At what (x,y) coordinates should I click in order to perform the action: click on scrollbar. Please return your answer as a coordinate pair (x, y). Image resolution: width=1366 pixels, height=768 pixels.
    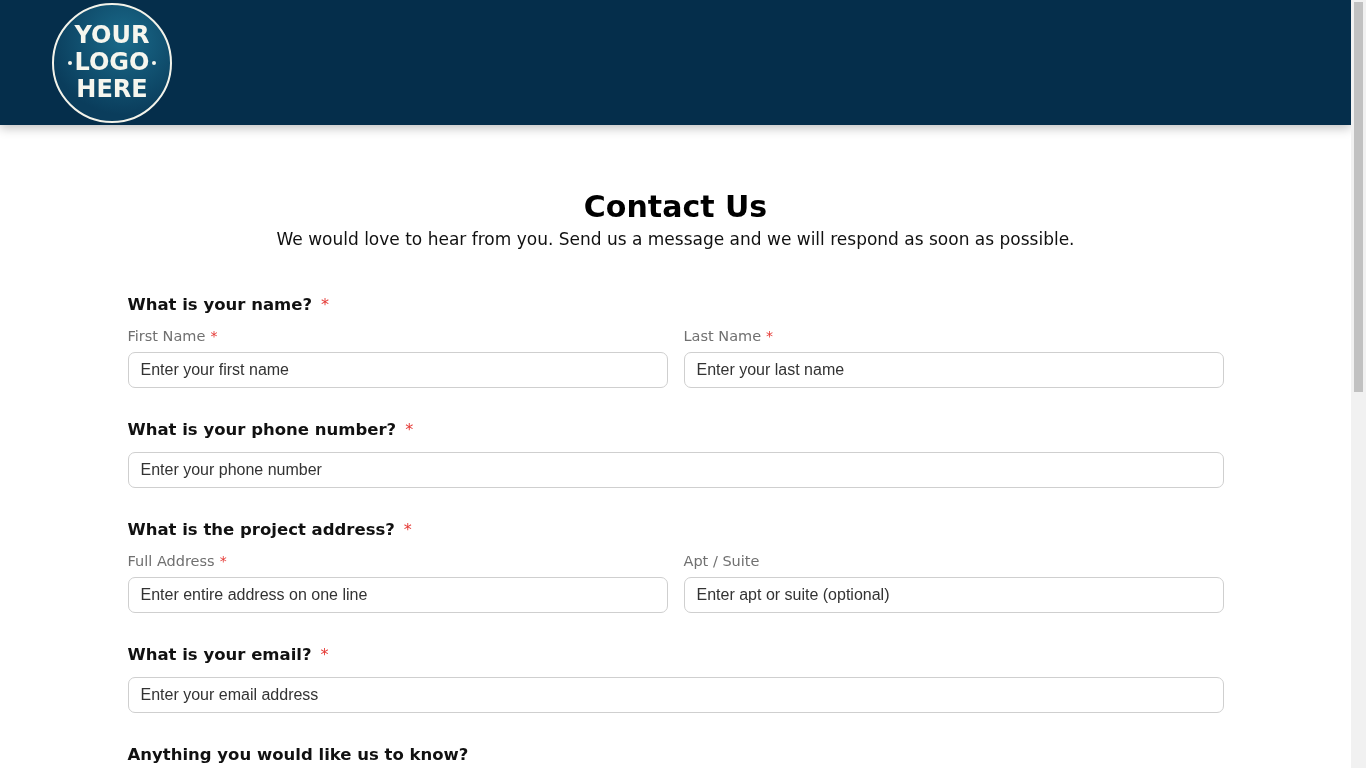
    Looking at the image, I should click on (1358, 384).